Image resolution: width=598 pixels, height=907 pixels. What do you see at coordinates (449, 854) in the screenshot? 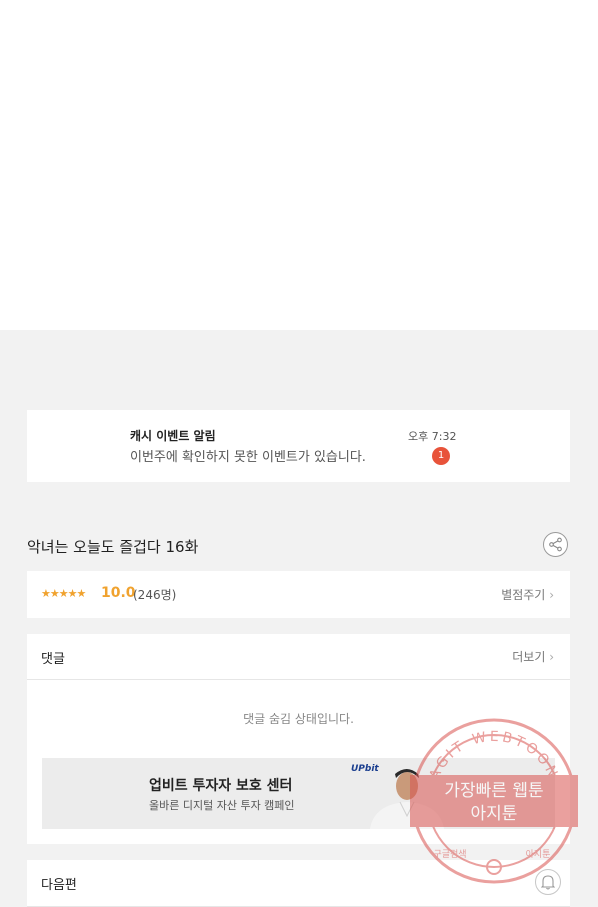
I see `watermark-bottom-left: 구글검색` at bounding box center [449, 854].